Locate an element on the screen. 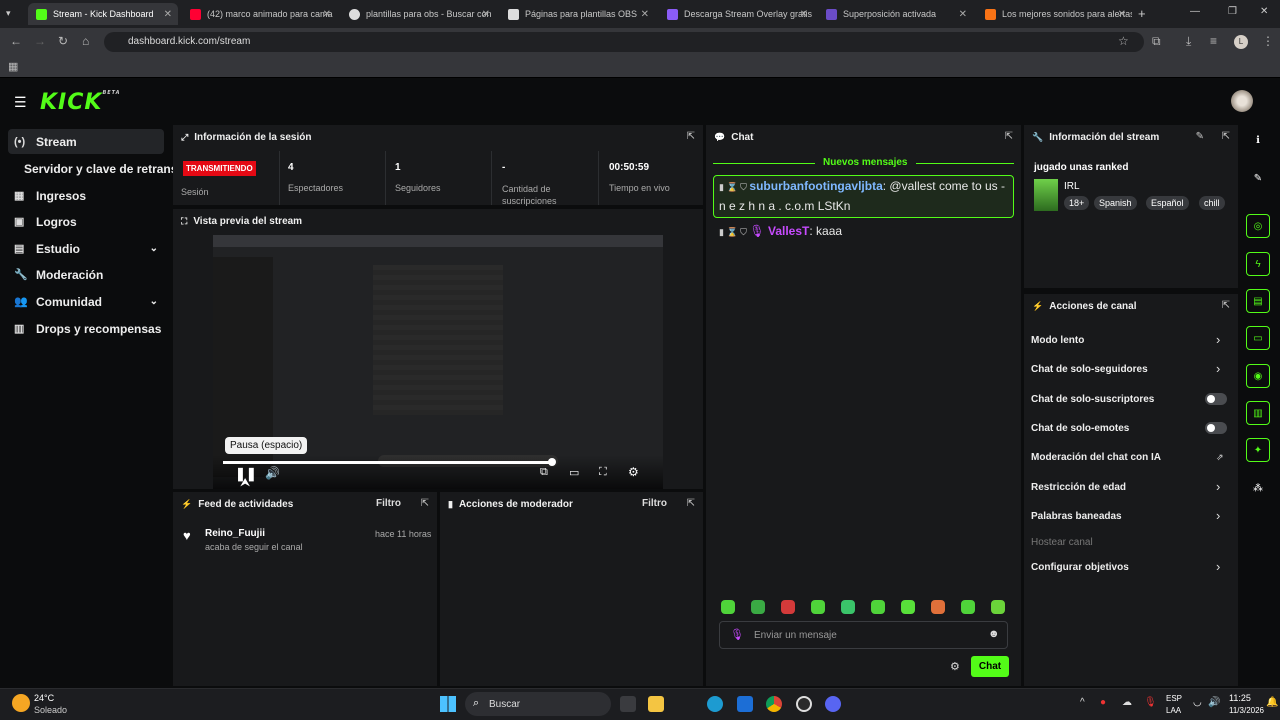 The height and width of the screenshot is (720, 1280). clock-time: 11:25 is located at coordinates (1240, 698).